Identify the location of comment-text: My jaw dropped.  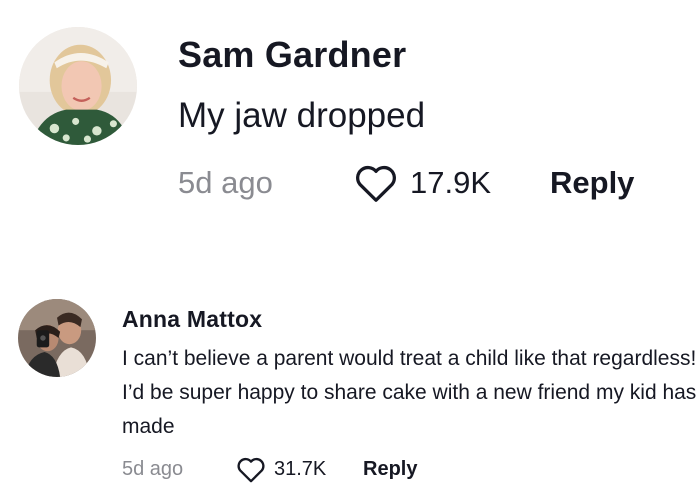
(302, 115).